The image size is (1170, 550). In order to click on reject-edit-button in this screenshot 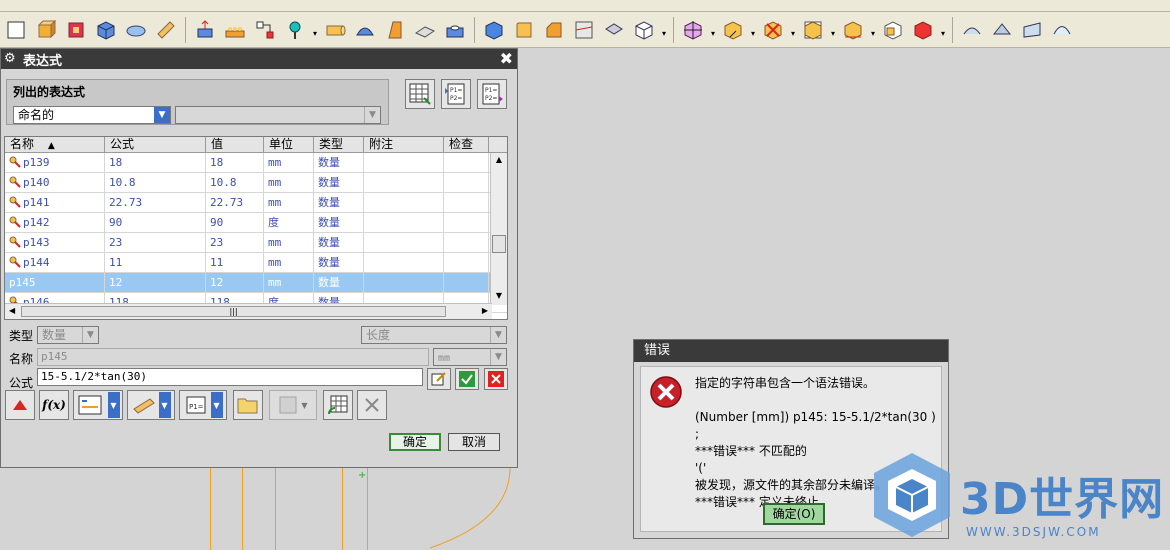, I will do `click(496, 379)`.